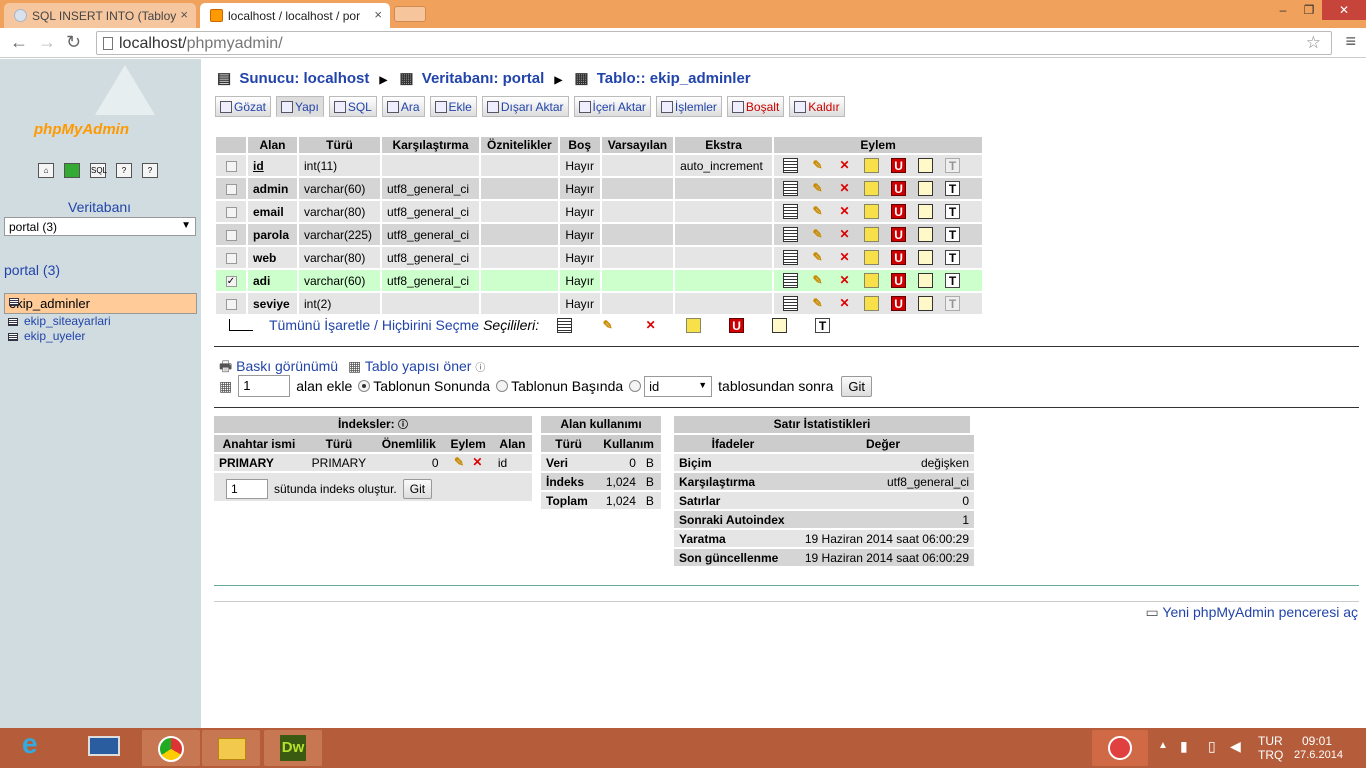 The width and height of the screenshot is (1366, 768). Describe the element at coordinates (856, 386) in the screenshot. I see `add-field-go-button: Git` at that location.